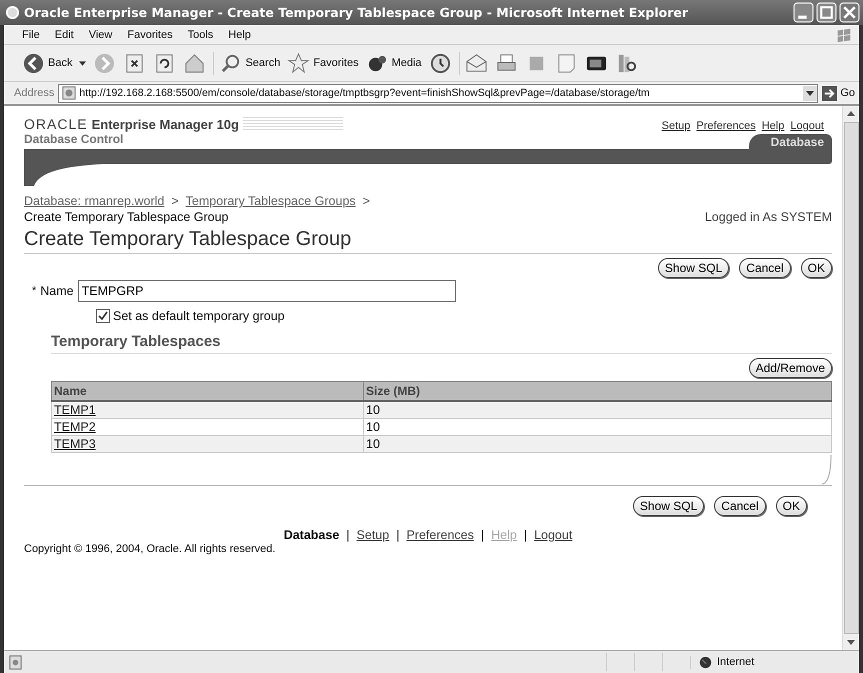  Describe the element at coordinates (357, 12) in the screenshot. I see `window-title: Oracle Enterprise Manager - Create Temporary Tablespace Group - Microsoft Internet Explorer` at that location.